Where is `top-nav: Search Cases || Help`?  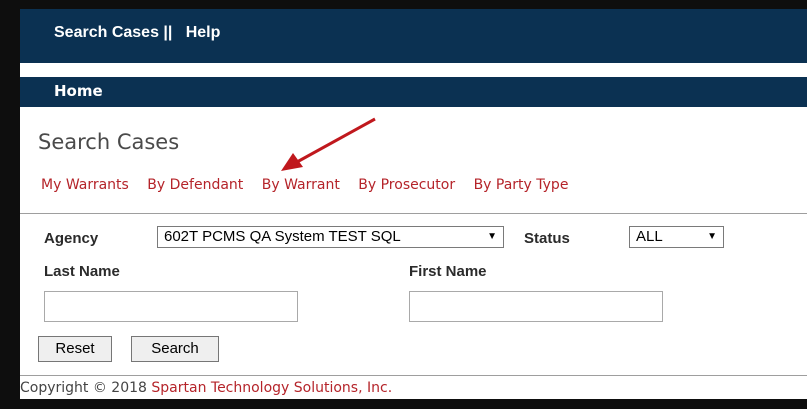 top-nav: Search Cases || Help is located at coordinates (137, 33).